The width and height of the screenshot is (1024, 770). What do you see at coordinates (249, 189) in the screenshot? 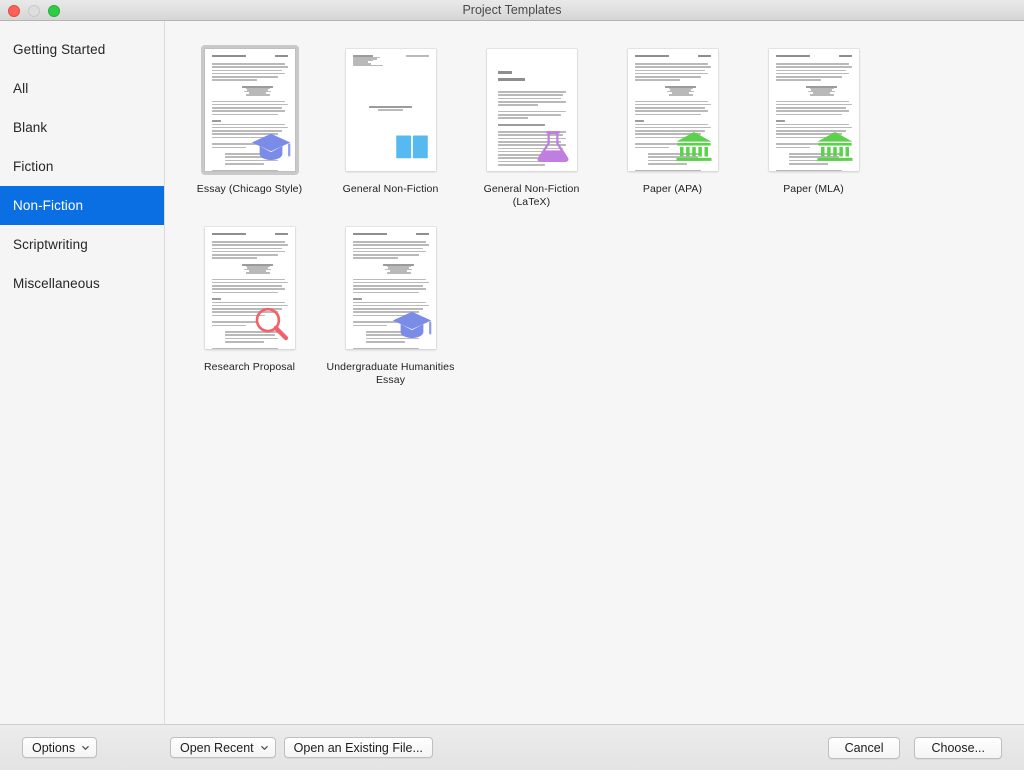
I see `template-label: Essay (Chicago Style)` at bounding box center [249, 189].